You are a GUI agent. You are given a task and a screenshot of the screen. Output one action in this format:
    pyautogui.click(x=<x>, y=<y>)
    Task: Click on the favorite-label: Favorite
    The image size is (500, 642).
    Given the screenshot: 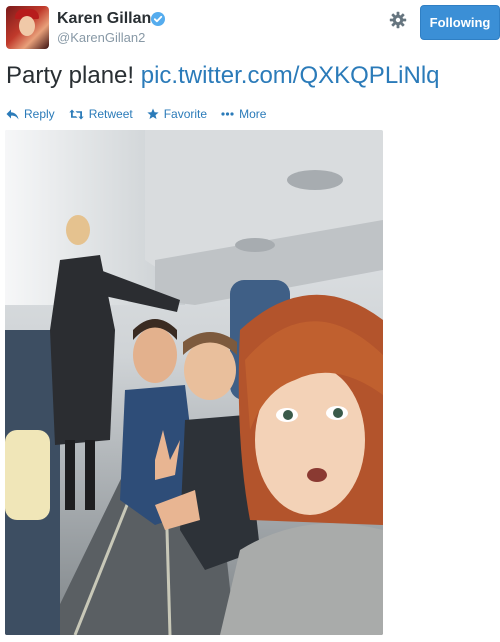 What is the action you would take?
    pyautogui.click(x=185, y=114)
    